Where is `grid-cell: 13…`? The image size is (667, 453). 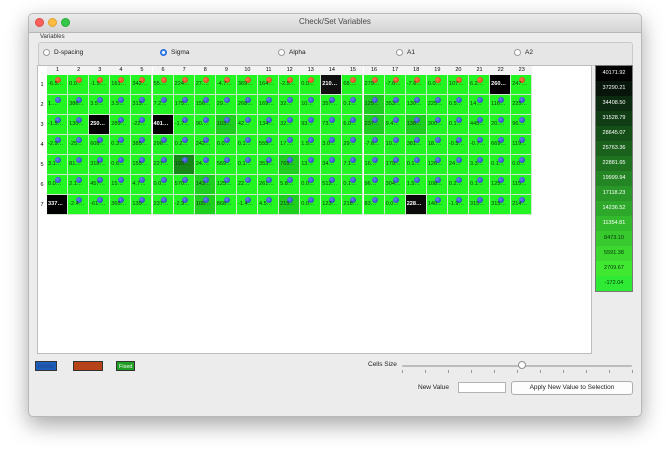 grid-cell: 13… is located at coordinates (311, 165).